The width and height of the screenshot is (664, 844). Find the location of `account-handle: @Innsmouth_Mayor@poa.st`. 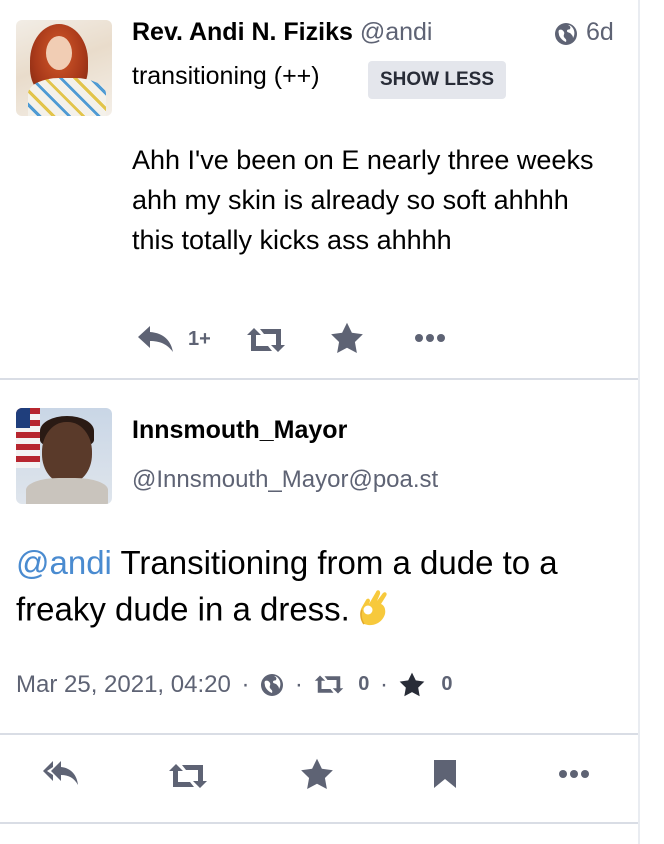

account-handle: @Innsmouth_Mayor@poa.st is located at coordinates (285, 480).